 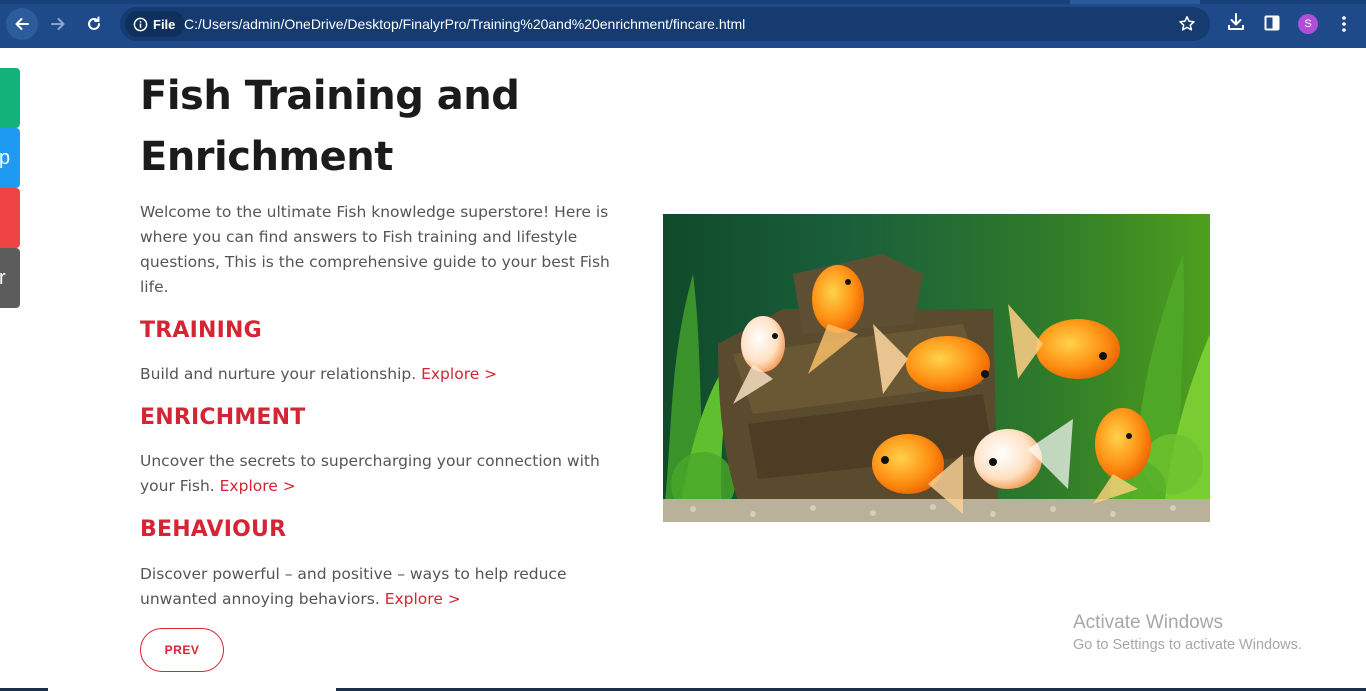 What do you see at coordinates (5, 157) in the screenshot?
I see `share-blue-icon: p` at bounding box center [5, 157].